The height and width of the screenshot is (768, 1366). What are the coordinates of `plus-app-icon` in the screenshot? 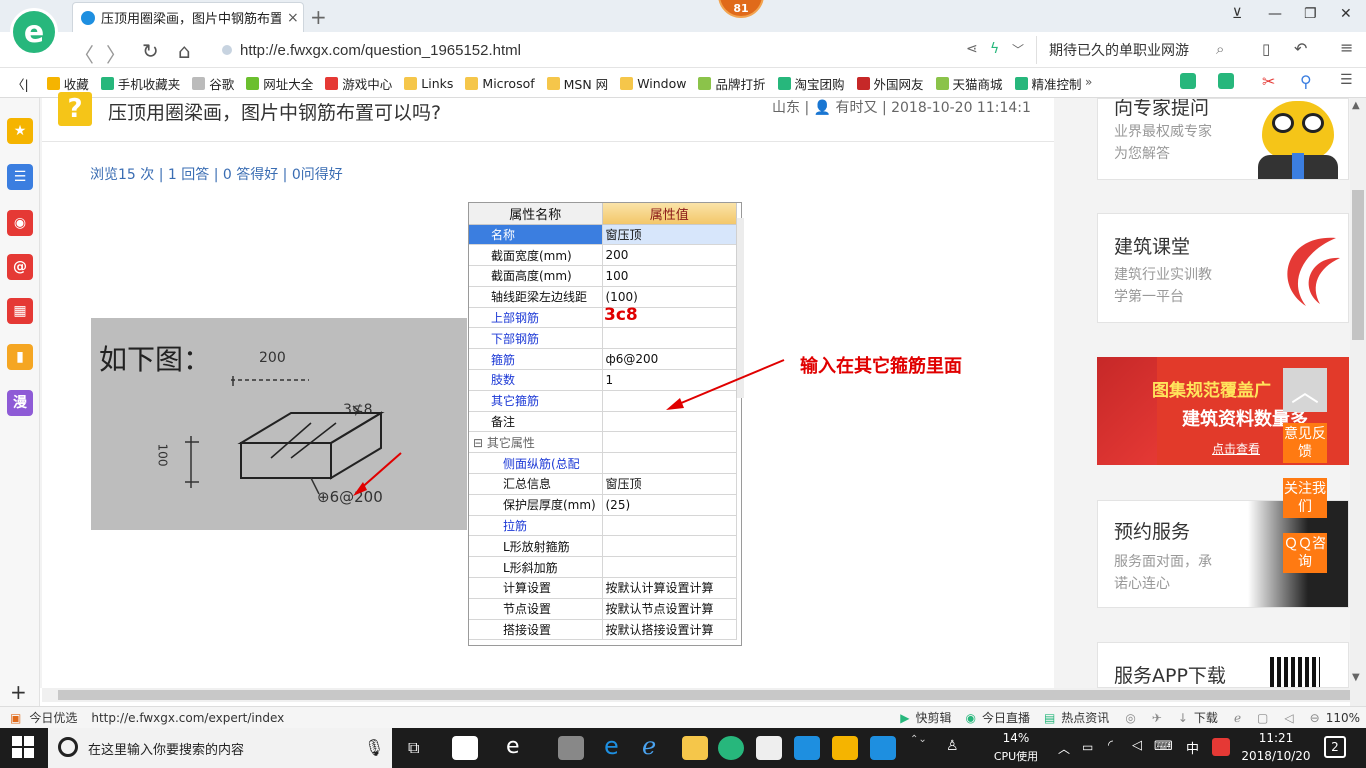 It's located at (883, 748).